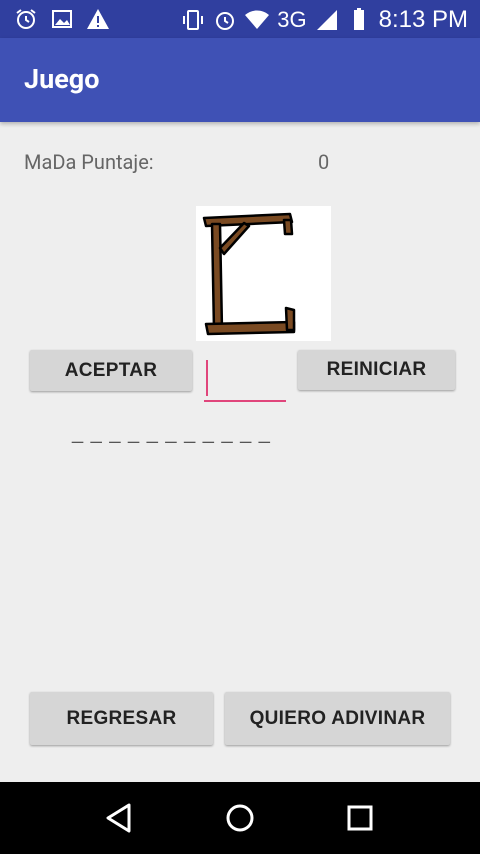  What do you see at coordinates (119, 818) in the screenshot?
I see `back-icon` at bounding box center [119, 818].